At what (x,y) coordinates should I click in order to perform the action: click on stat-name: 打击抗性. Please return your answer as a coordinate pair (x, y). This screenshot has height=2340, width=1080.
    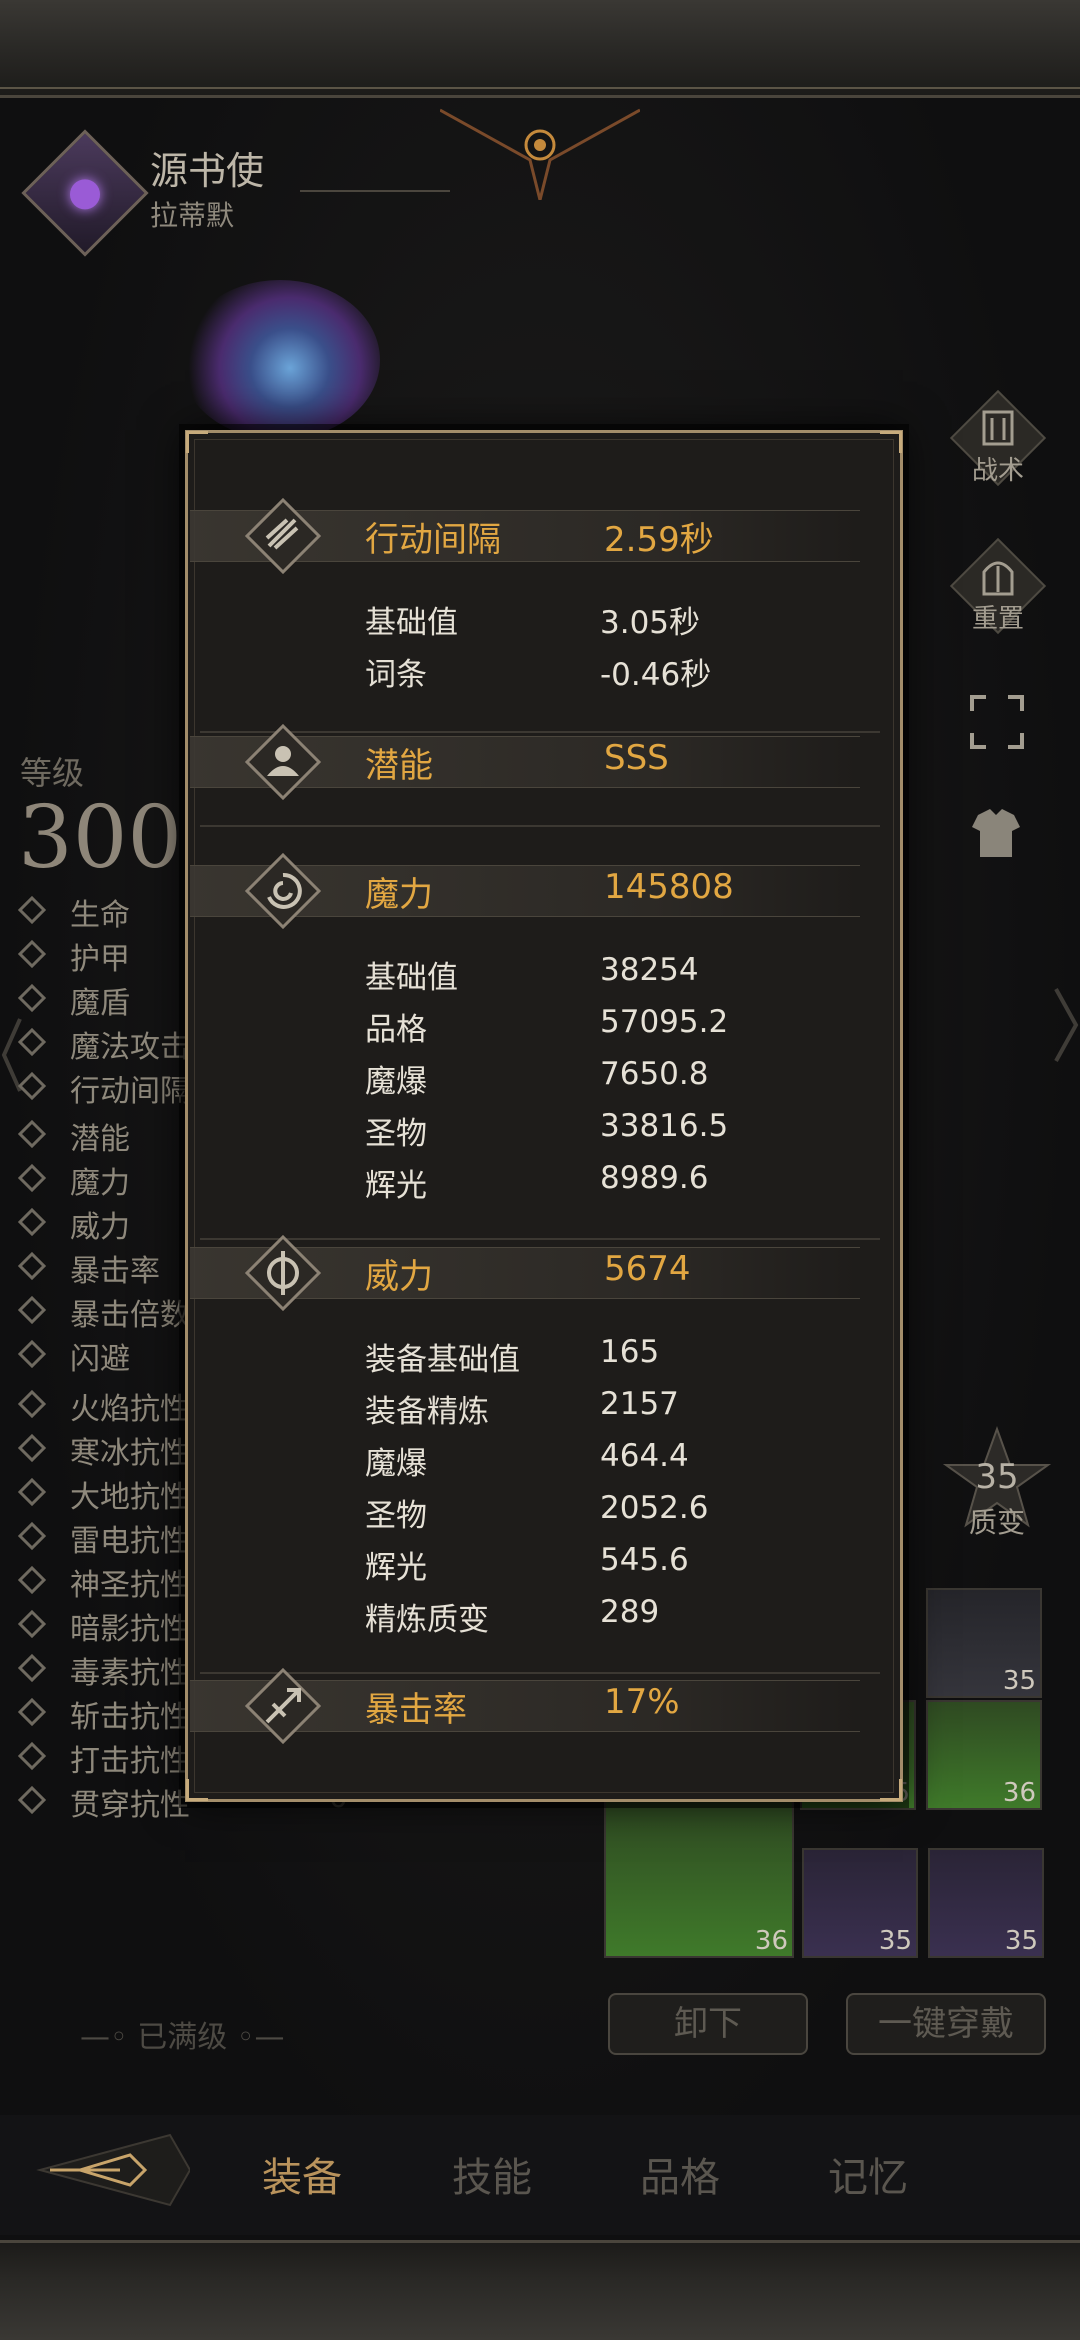
    Looking at the image, I should click on (130, 1761).